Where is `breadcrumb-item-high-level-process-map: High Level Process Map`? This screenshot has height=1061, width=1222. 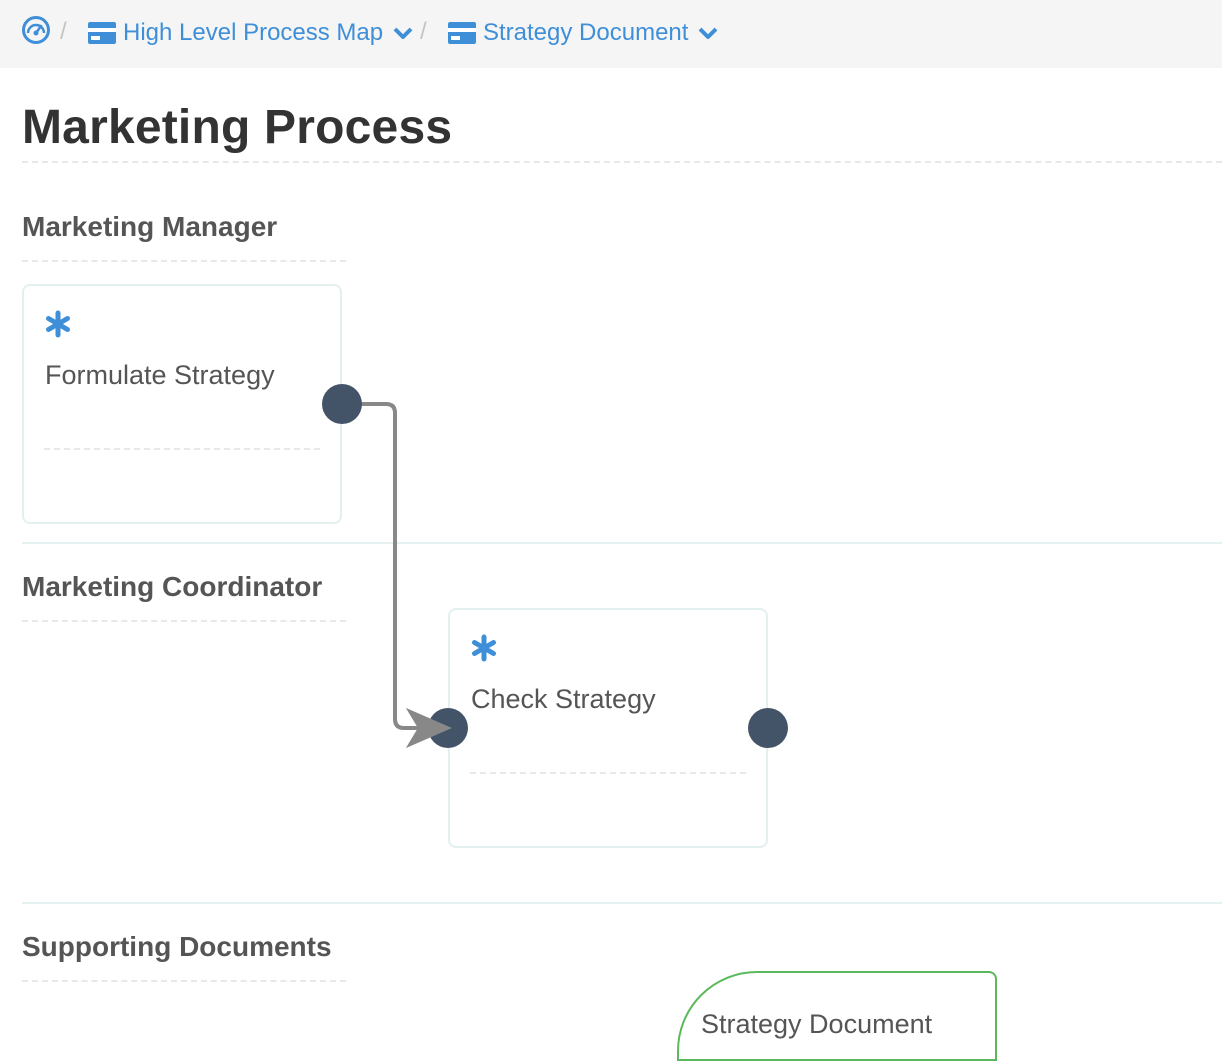
breadcrumb-item-high-level-process-map: High Level Process Map is located at coordinates (250, 33).